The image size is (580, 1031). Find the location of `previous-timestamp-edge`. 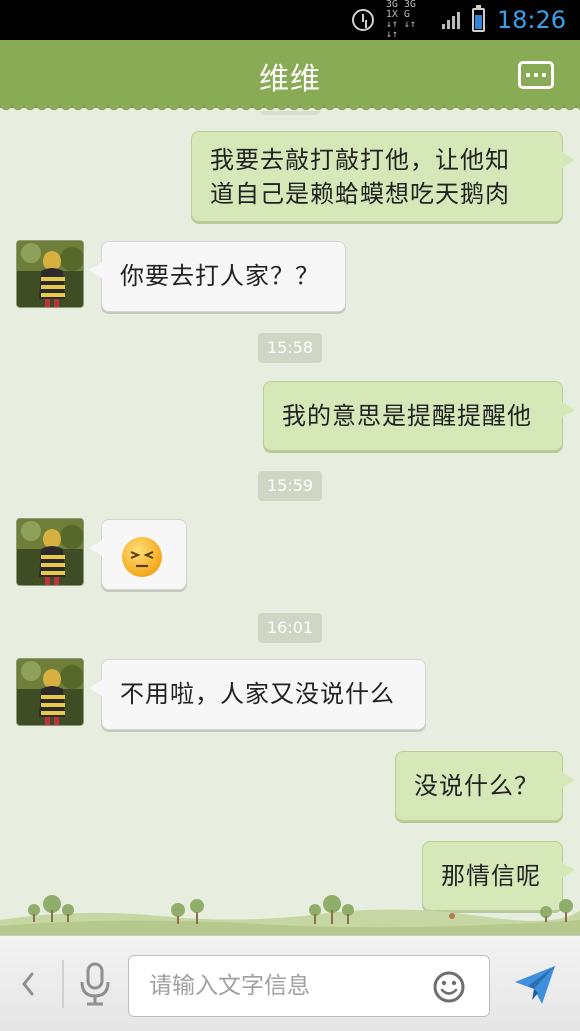

previous-timestamp-edge is located at coordinates (290, 113).